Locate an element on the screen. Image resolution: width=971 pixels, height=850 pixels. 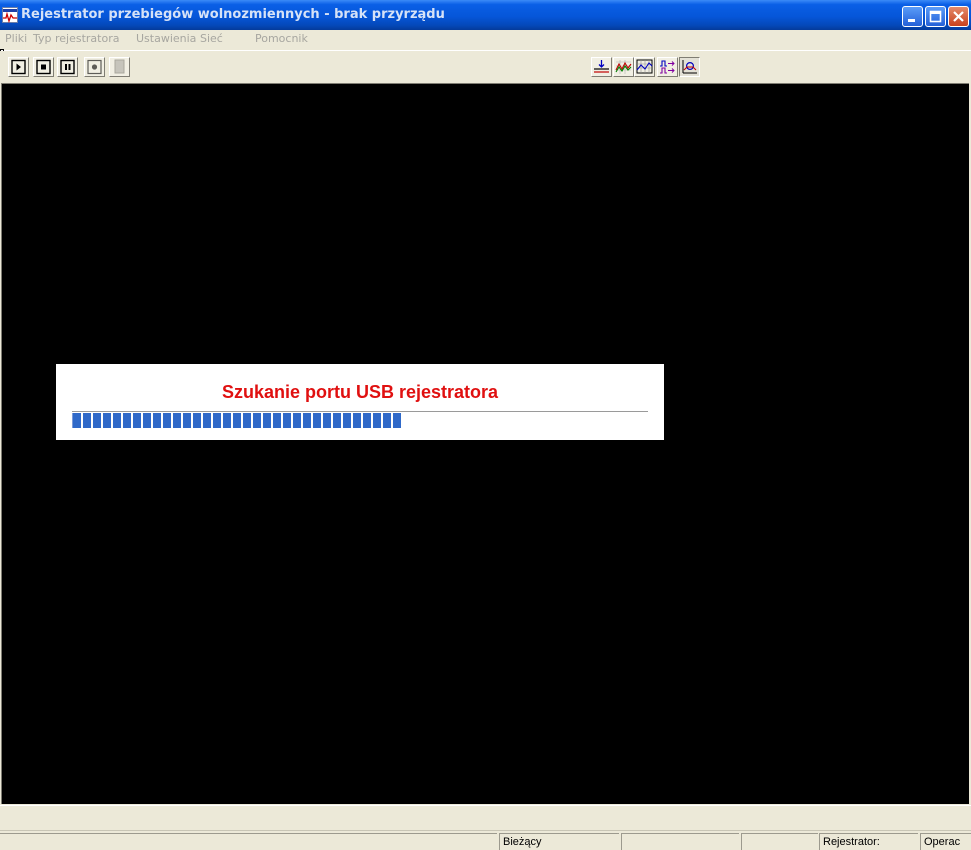
record-button is located at coordinates (94, 67).